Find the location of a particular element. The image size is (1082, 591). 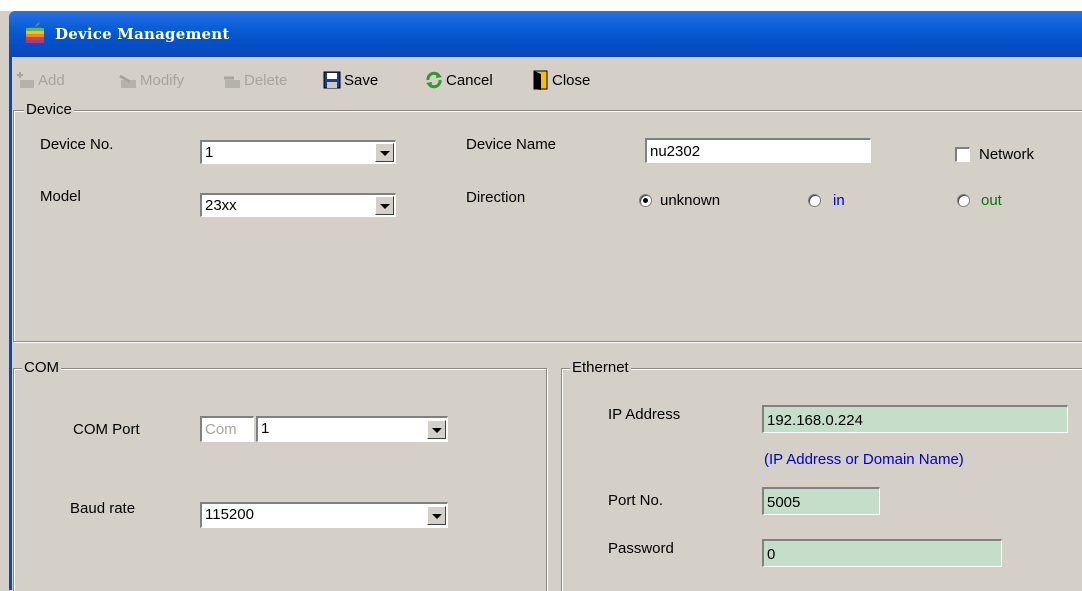

device-group-label: Device is located at coordinates (49, 110).